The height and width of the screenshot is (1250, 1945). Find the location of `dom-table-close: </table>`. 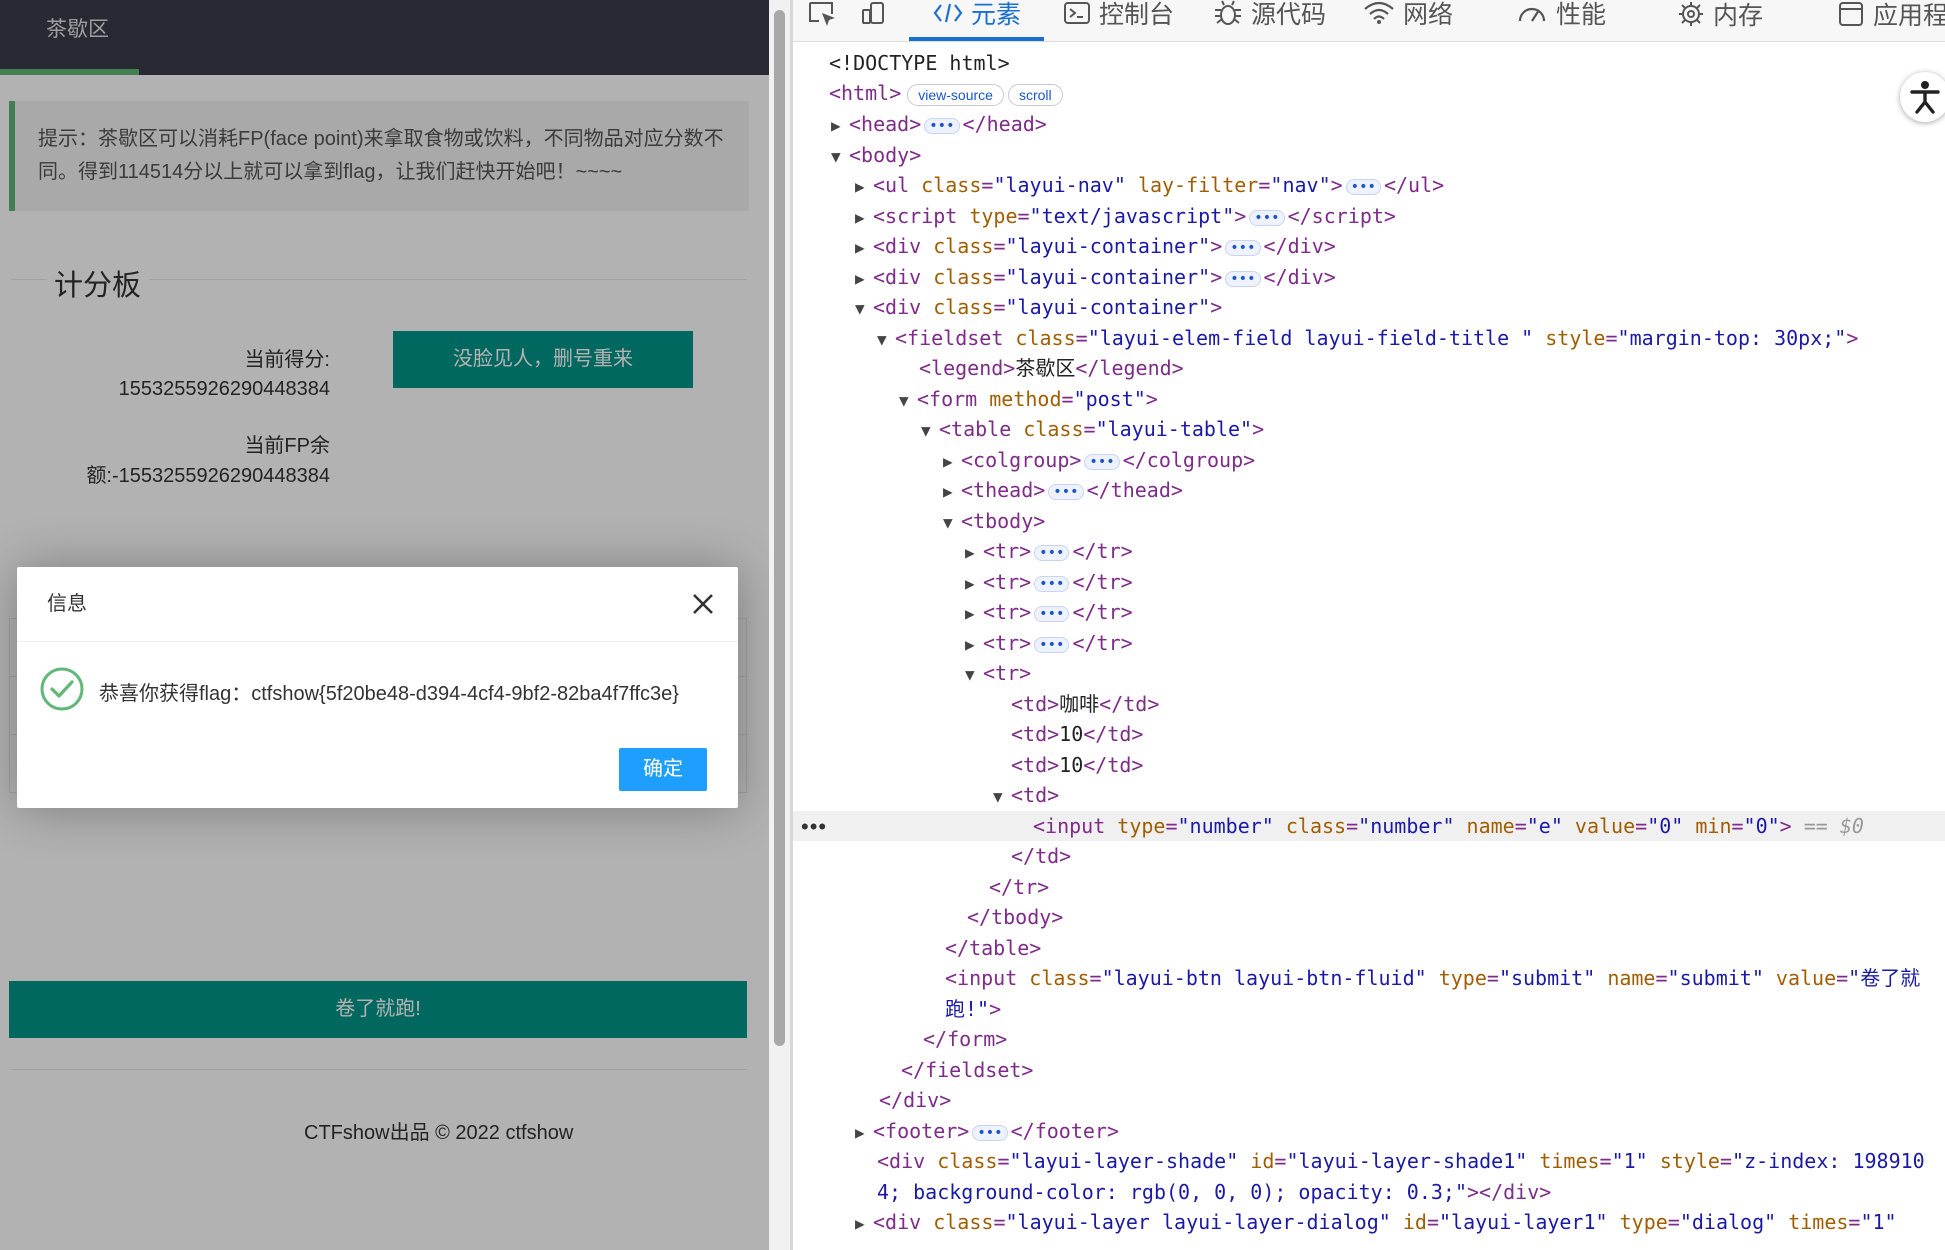

dom-table-close: </table> is located at coordinates (917, 948).